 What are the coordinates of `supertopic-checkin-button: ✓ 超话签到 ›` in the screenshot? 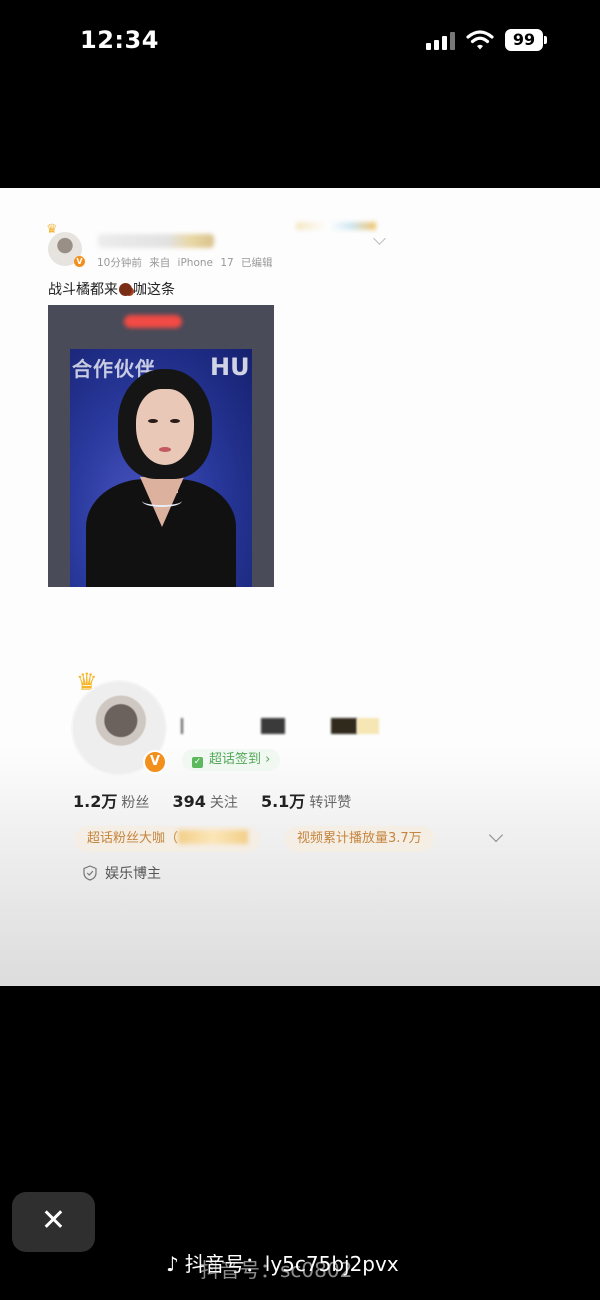 It's located at (231, 760).